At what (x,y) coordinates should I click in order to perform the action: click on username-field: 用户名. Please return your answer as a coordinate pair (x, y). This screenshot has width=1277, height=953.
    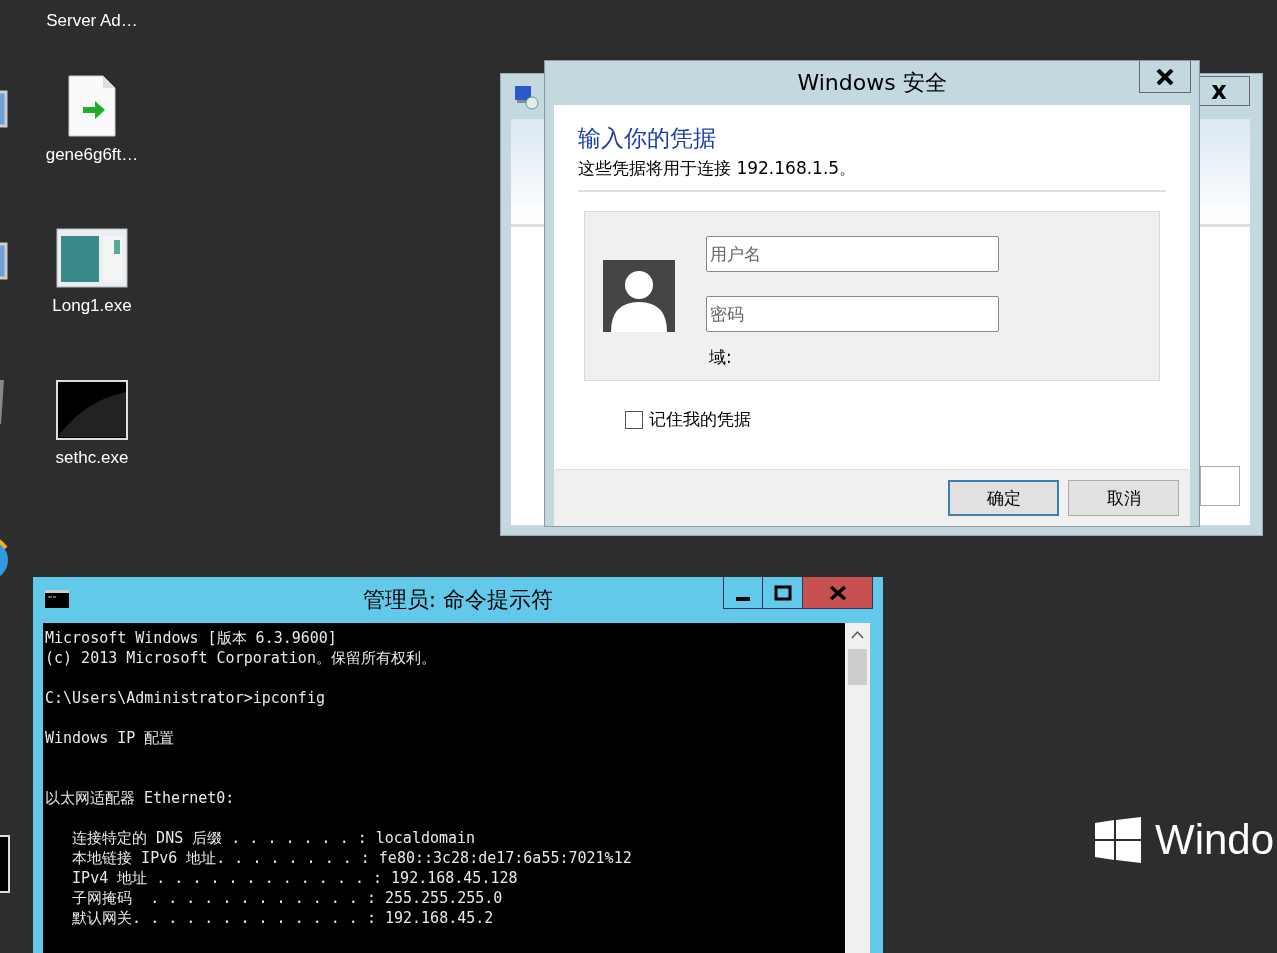
    Looking at the image, I should click on (852, 254).